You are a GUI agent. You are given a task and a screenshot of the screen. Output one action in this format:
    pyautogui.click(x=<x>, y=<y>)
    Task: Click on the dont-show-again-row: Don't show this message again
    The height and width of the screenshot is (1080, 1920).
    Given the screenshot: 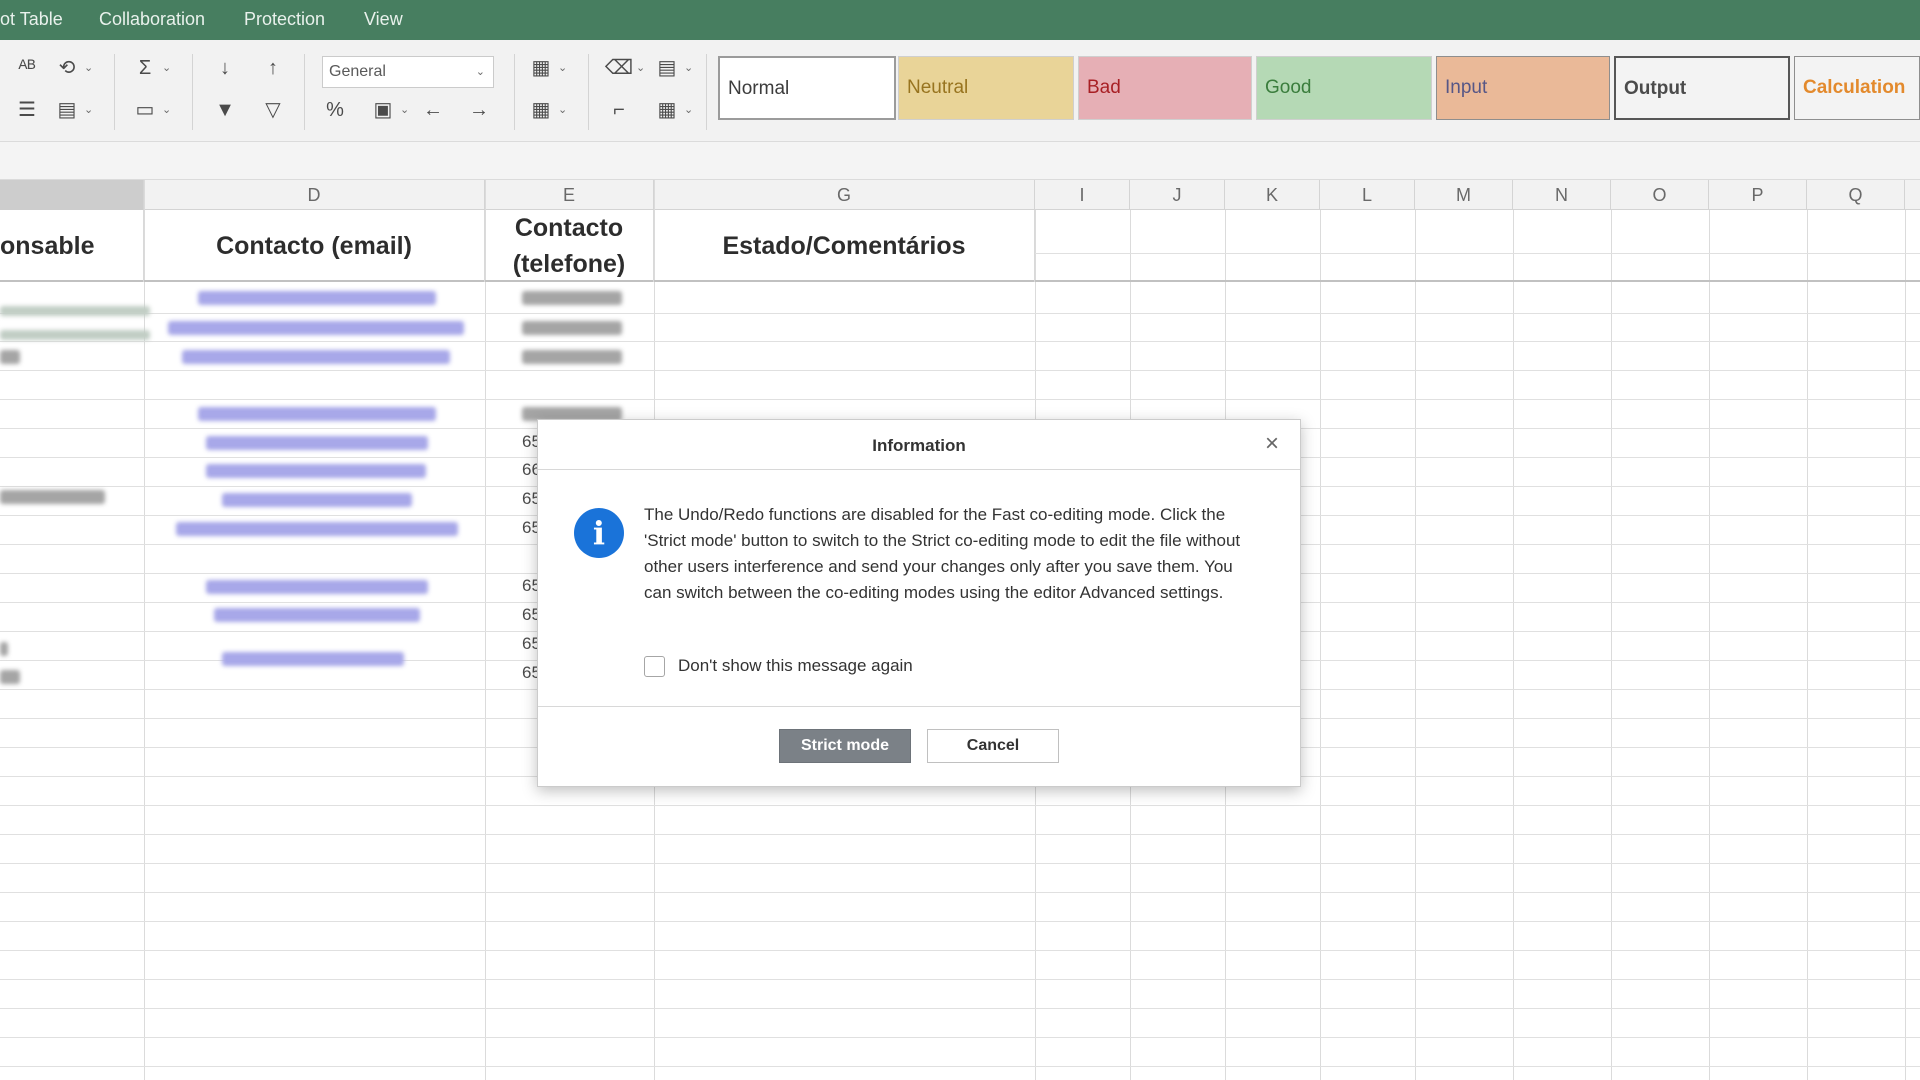 What is the action you would take?
    pyautogui.click(x=778, y=666)
    